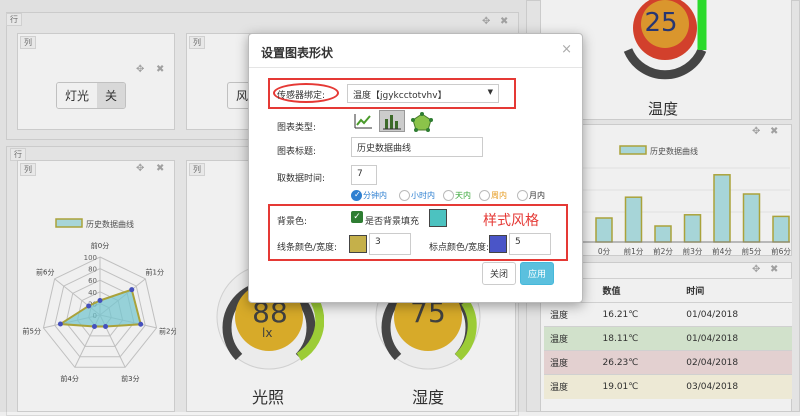 The height and width of the screenshot is (416, 800). Describe the element at coordinates (537, 273) in the screenshot. I see `apply-button: 应用` at that location.